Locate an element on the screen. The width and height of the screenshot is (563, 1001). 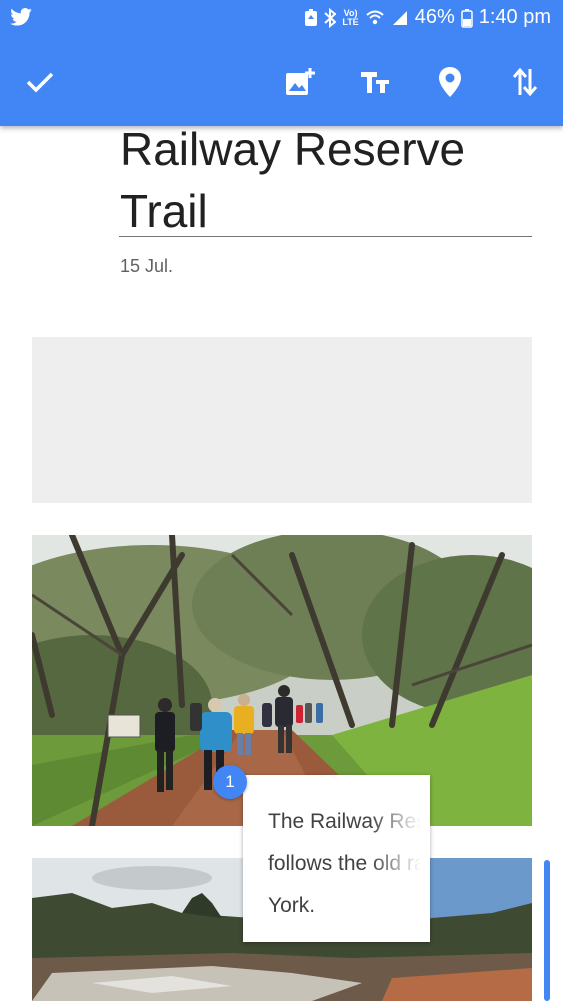
bluetooth-icon is located at coordinates (330, 17).